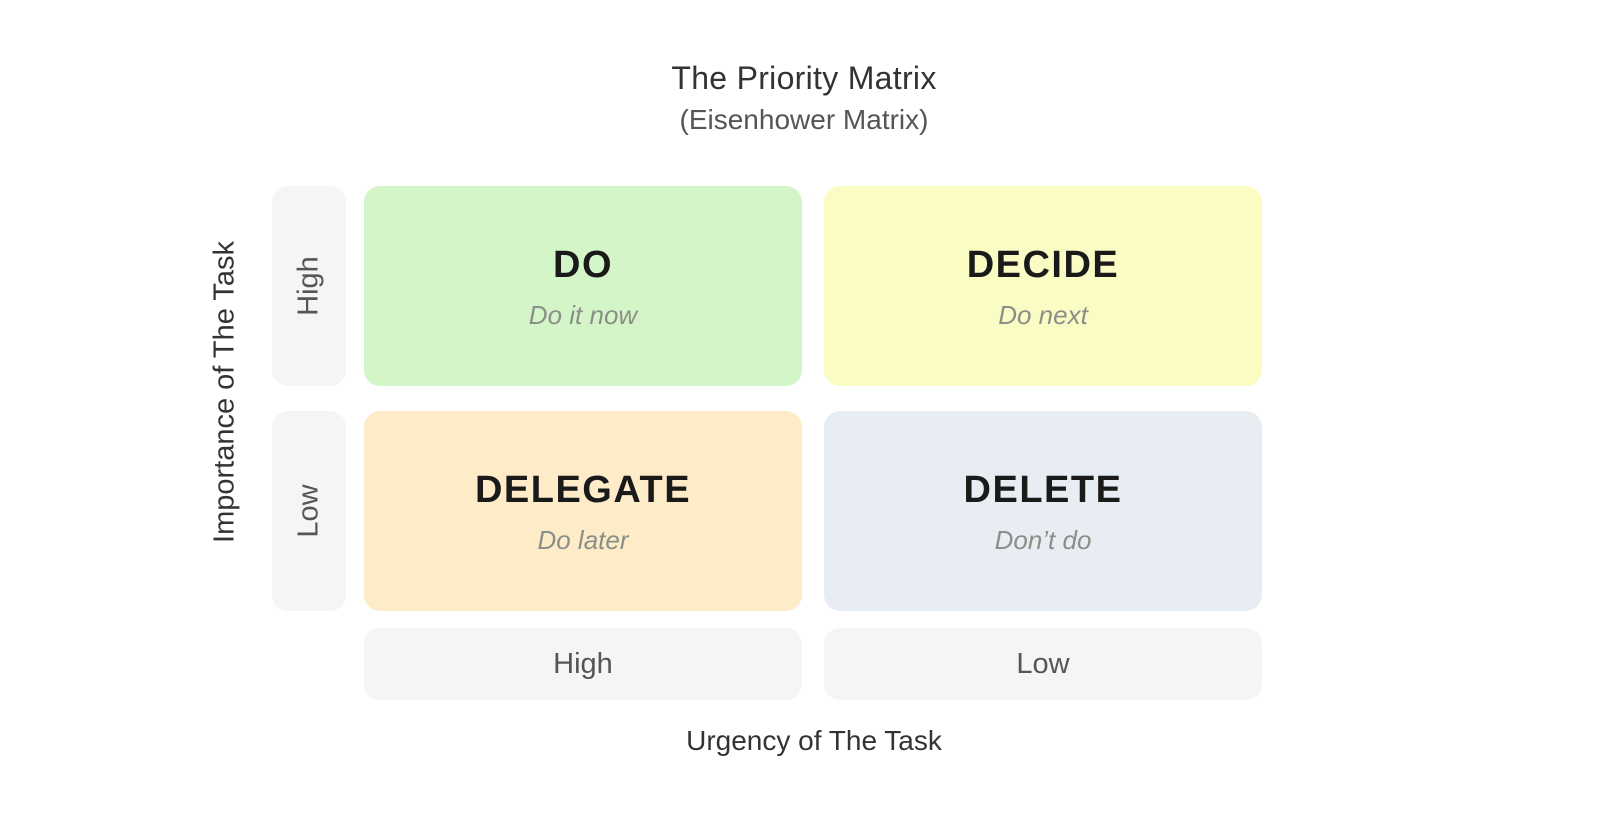  What do you see at coordinates (1043, 315) in the screenshot?
I see `quadrant-decide-subtitle: Do next` at bounding box center [1043, 315].